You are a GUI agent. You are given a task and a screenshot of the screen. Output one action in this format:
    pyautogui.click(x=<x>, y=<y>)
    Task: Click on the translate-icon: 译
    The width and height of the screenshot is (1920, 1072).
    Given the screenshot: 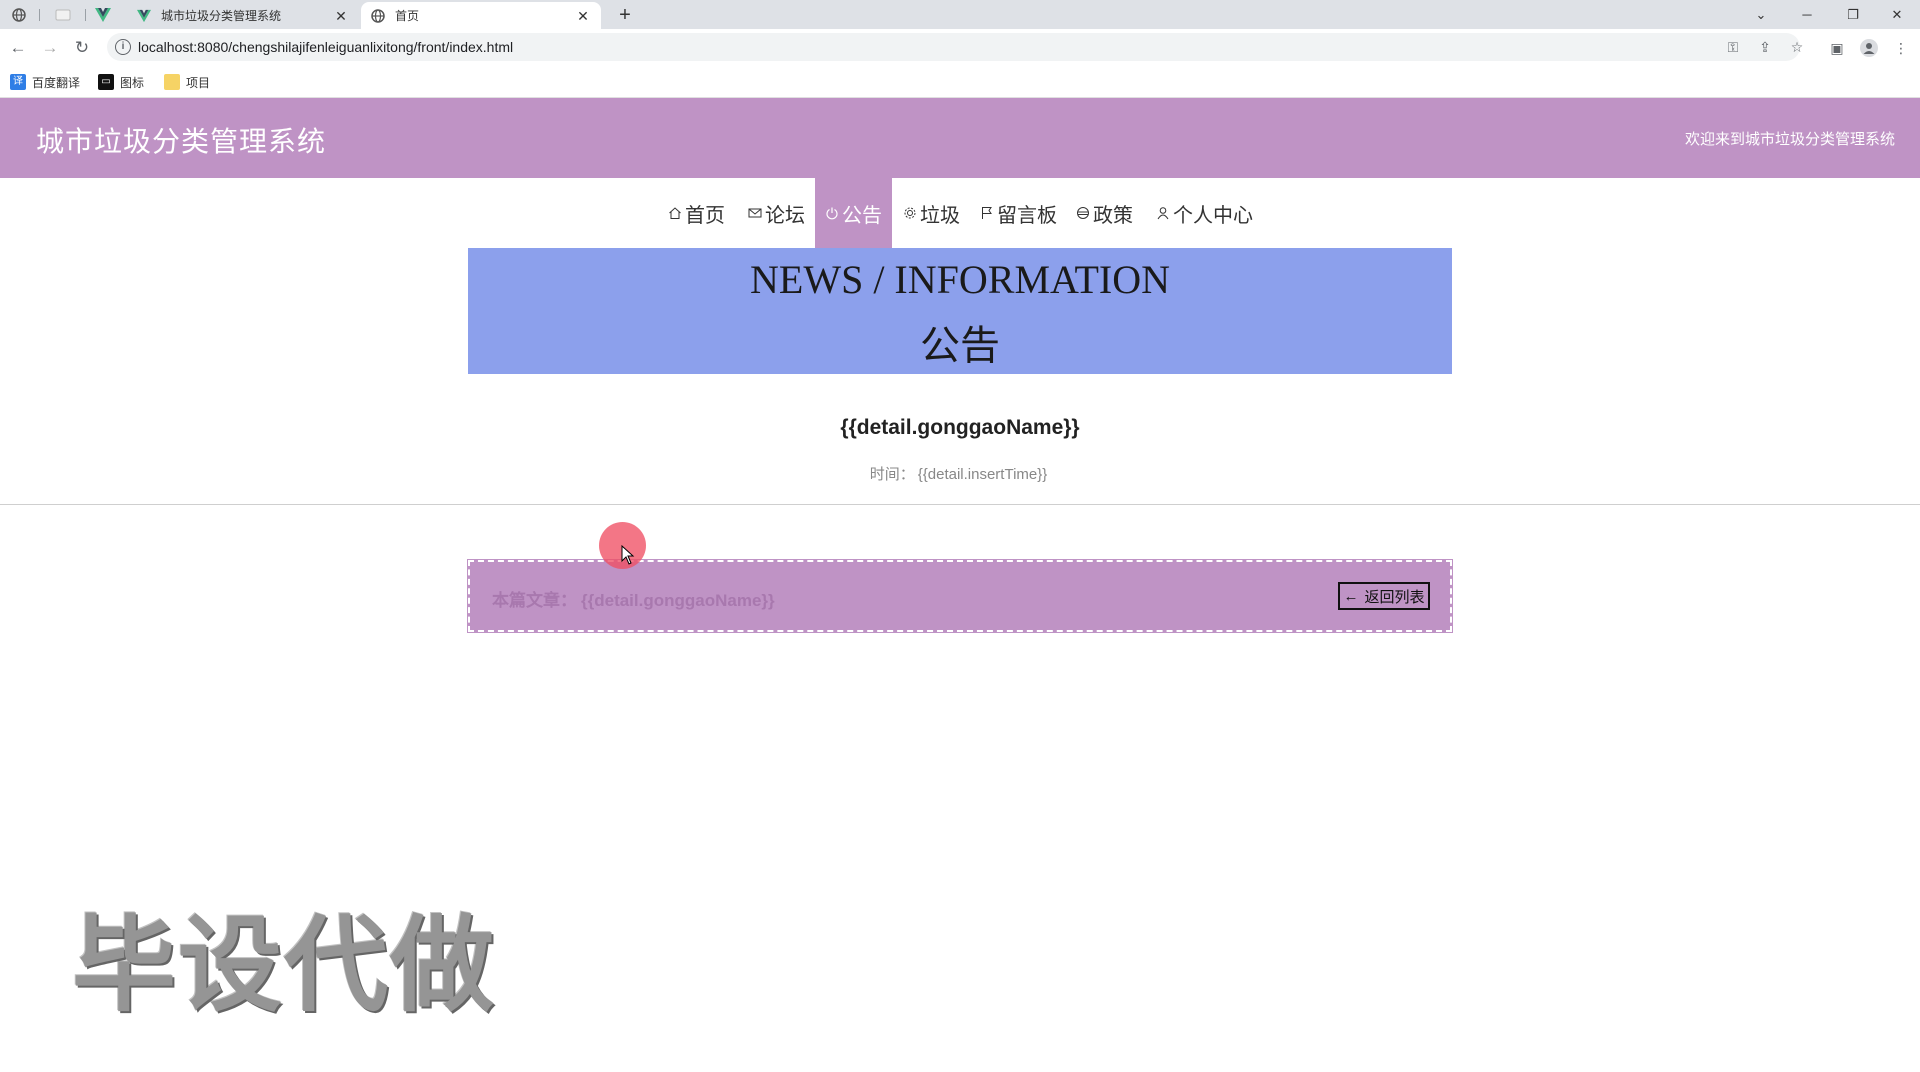 What is the action you would take?
    pyautogui.click(x=18, y=82)
    